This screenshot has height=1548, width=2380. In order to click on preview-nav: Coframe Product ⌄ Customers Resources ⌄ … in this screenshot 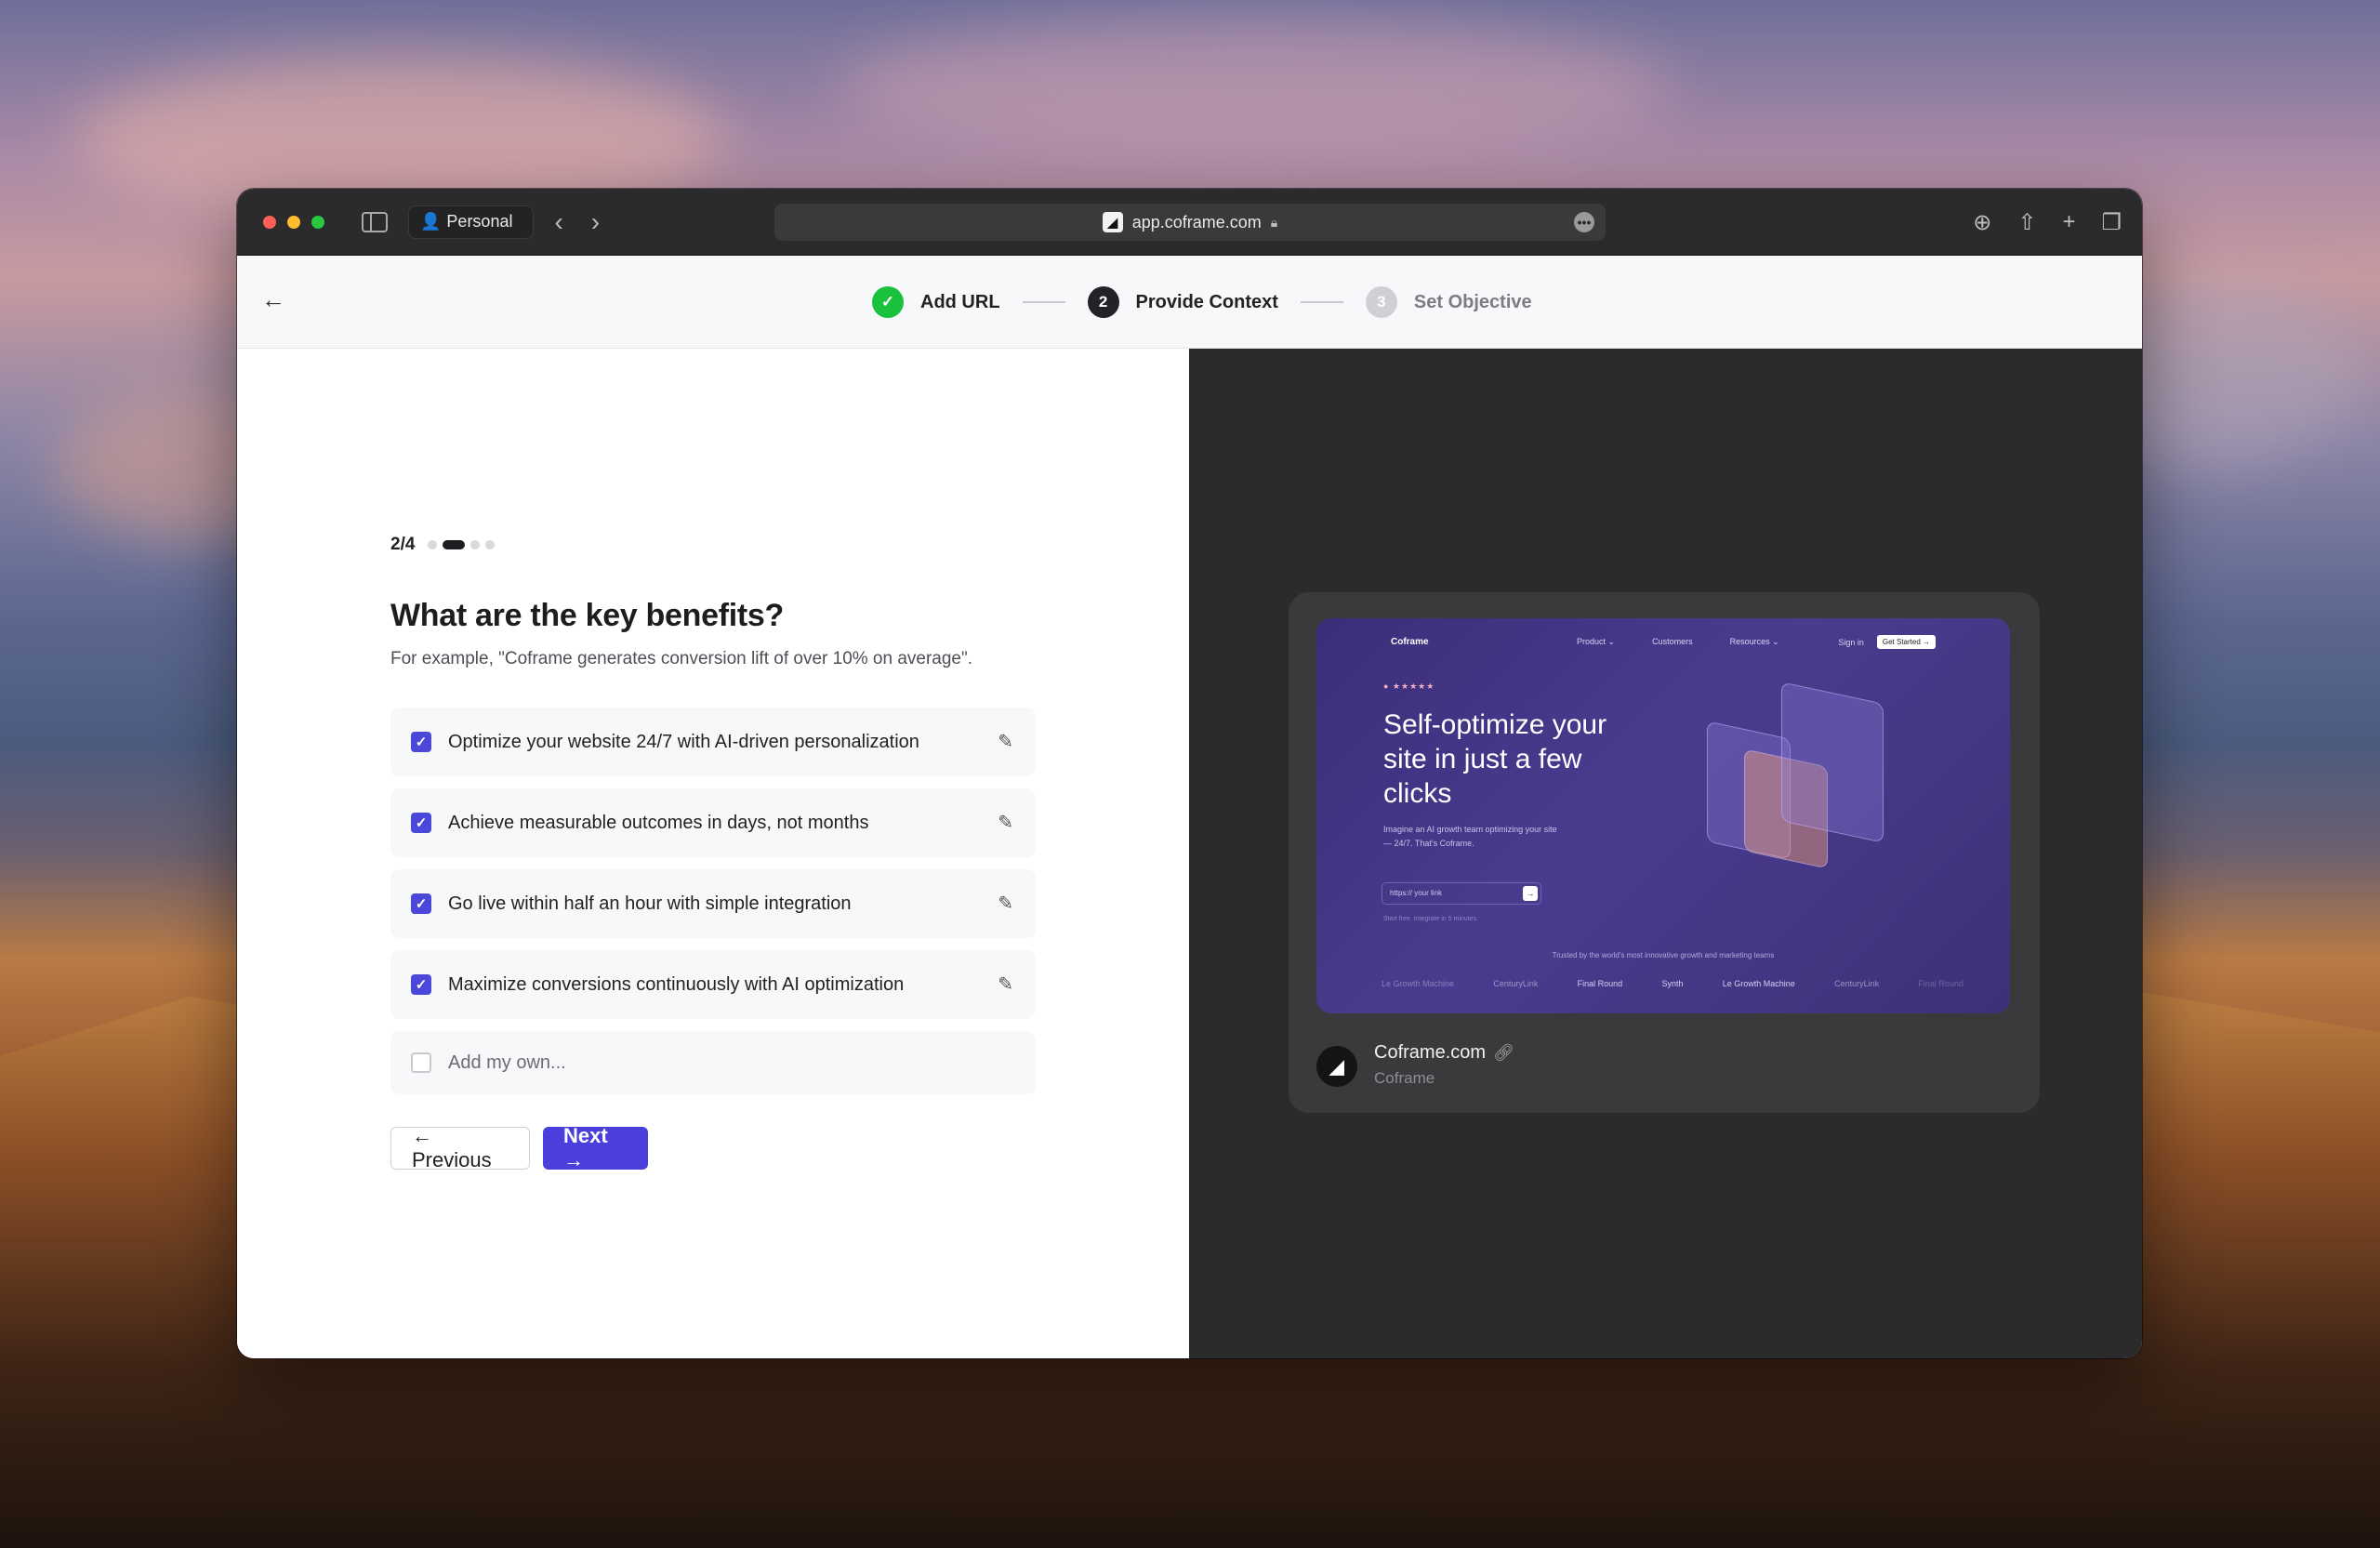, I will do `click(1663, 642)`.